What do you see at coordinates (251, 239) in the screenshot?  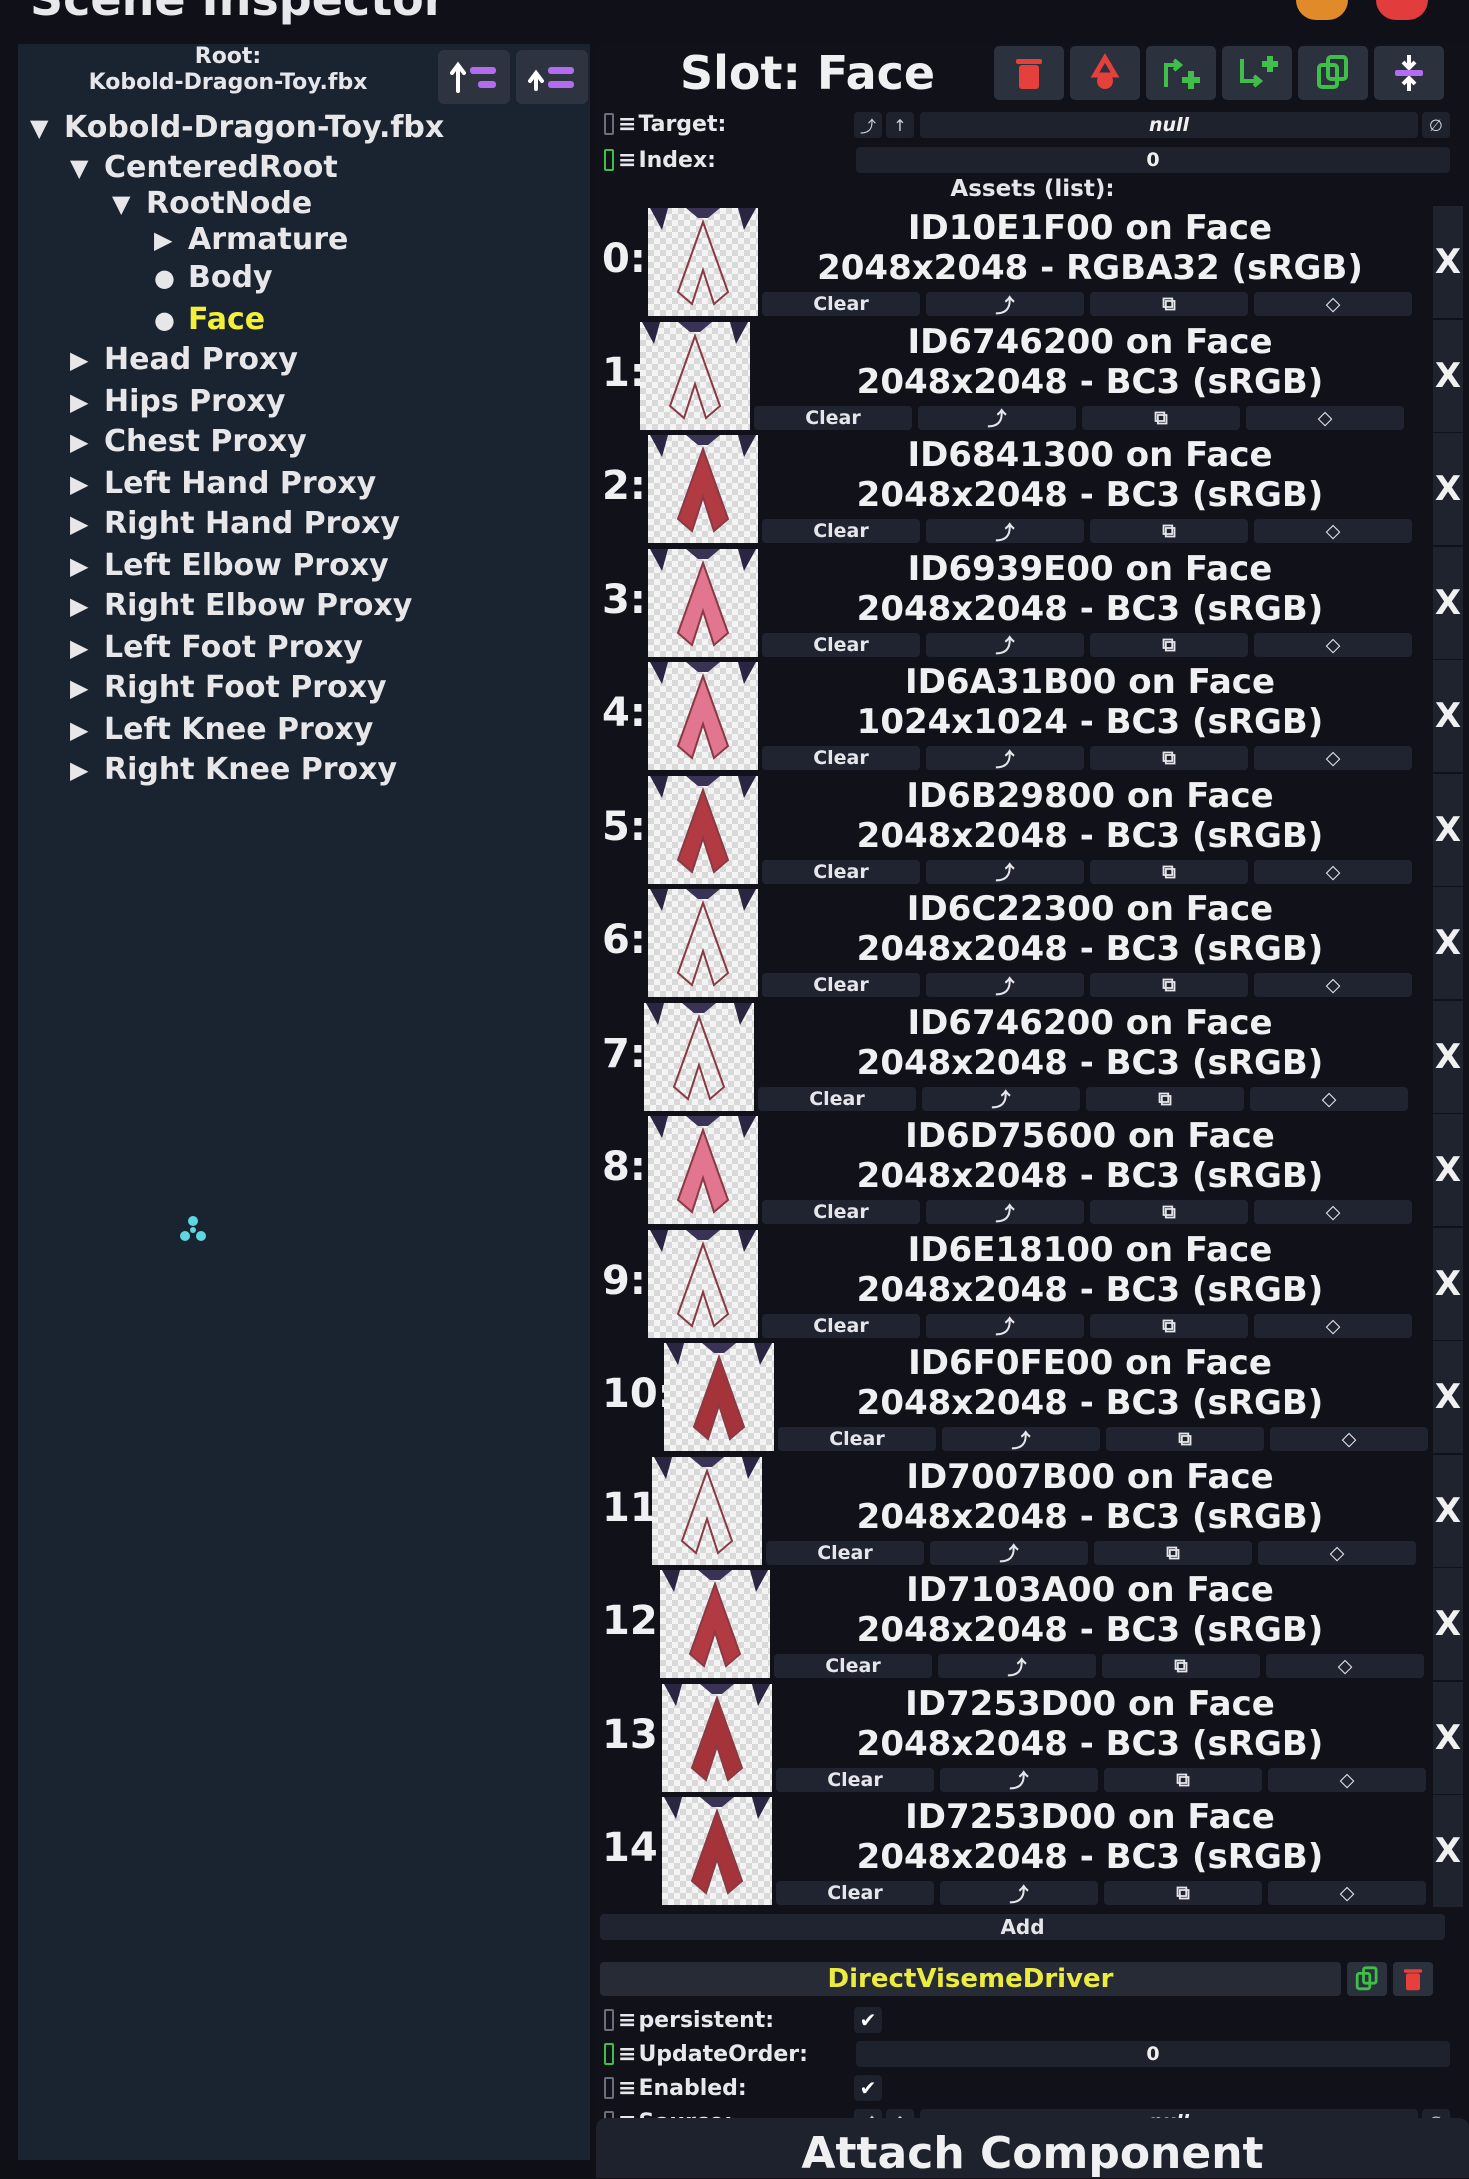 I see `tree-item: ▶ Armature` at bounding box center [251, 239].